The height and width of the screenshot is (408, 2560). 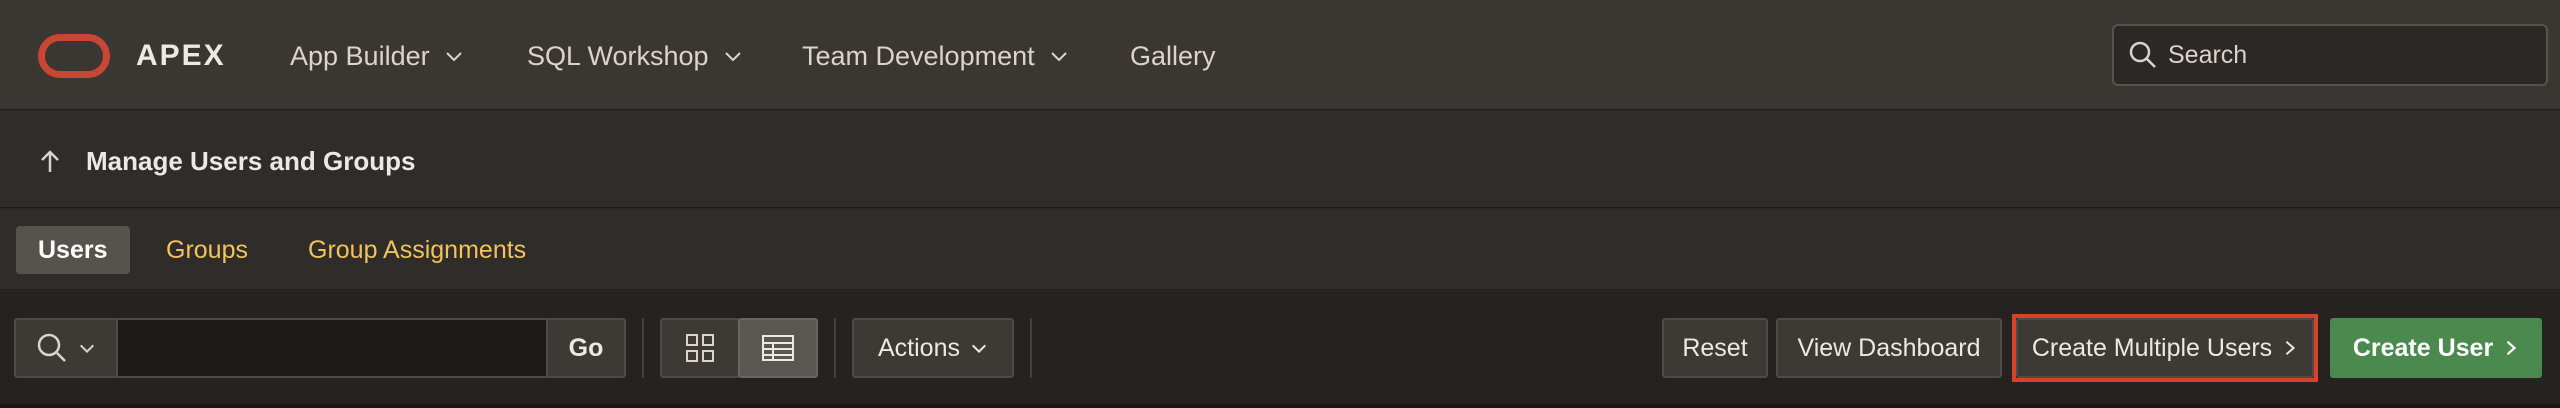 I want to click on arrow-up-icon, so click(x=50, y=162).